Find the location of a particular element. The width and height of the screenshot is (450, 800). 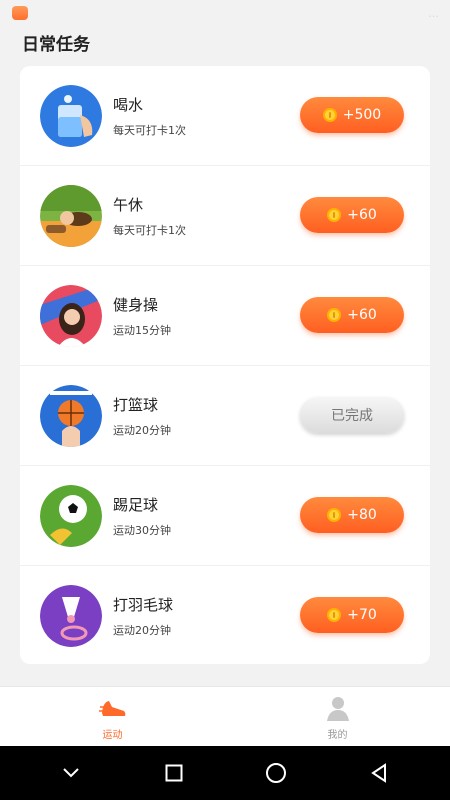

app-notification-icon is located at coordinates (20, 13).